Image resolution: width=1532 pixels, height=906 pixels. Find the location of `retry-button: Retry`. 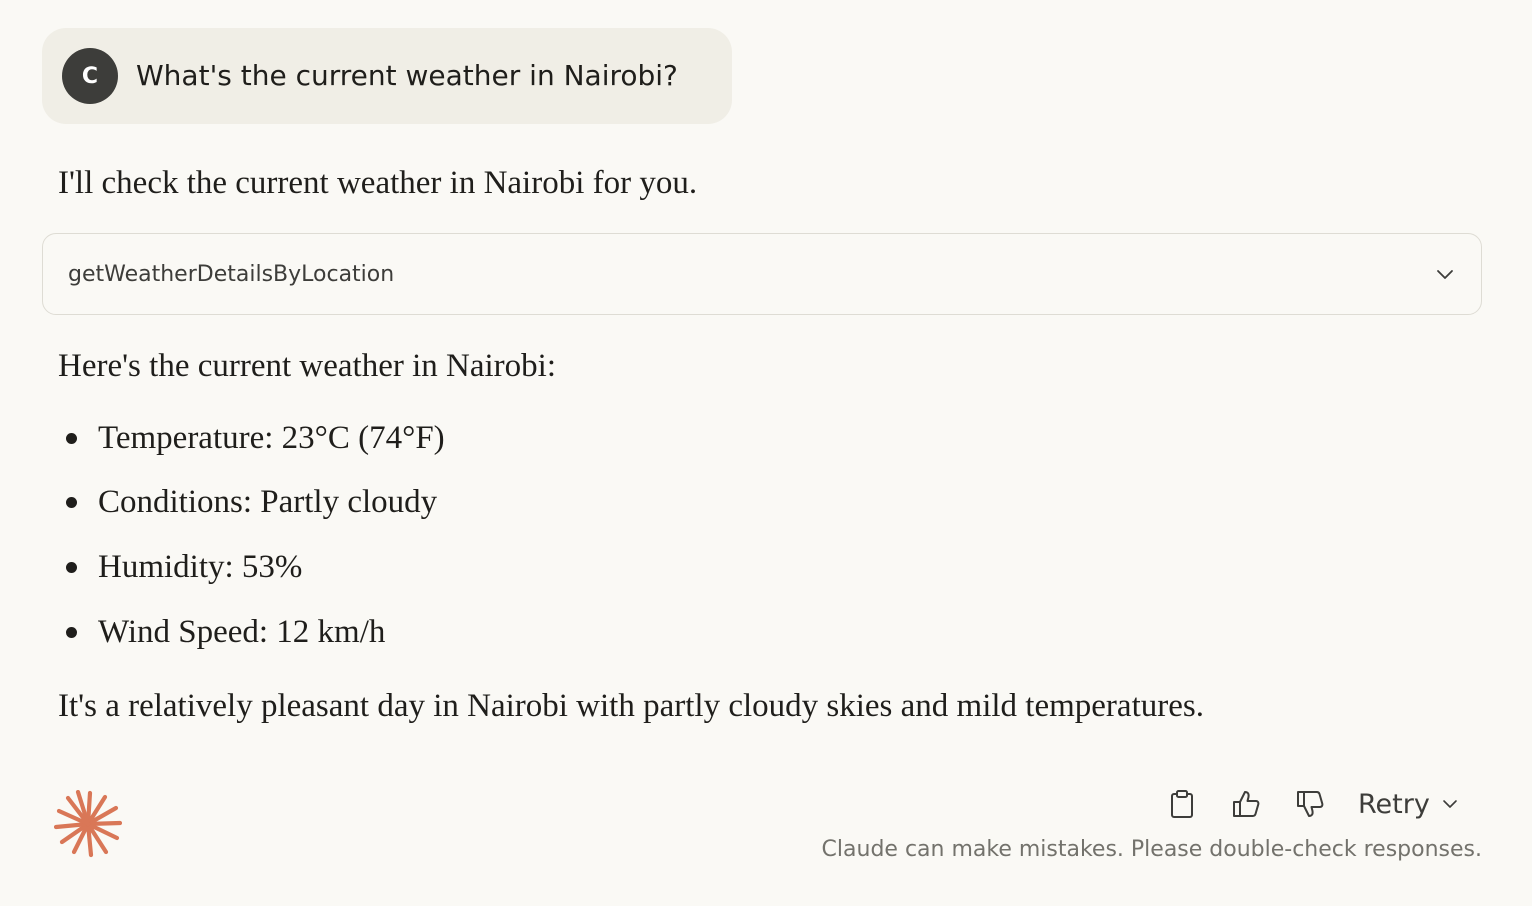

retry-button: Retry is located at coordinates (1409, 804).